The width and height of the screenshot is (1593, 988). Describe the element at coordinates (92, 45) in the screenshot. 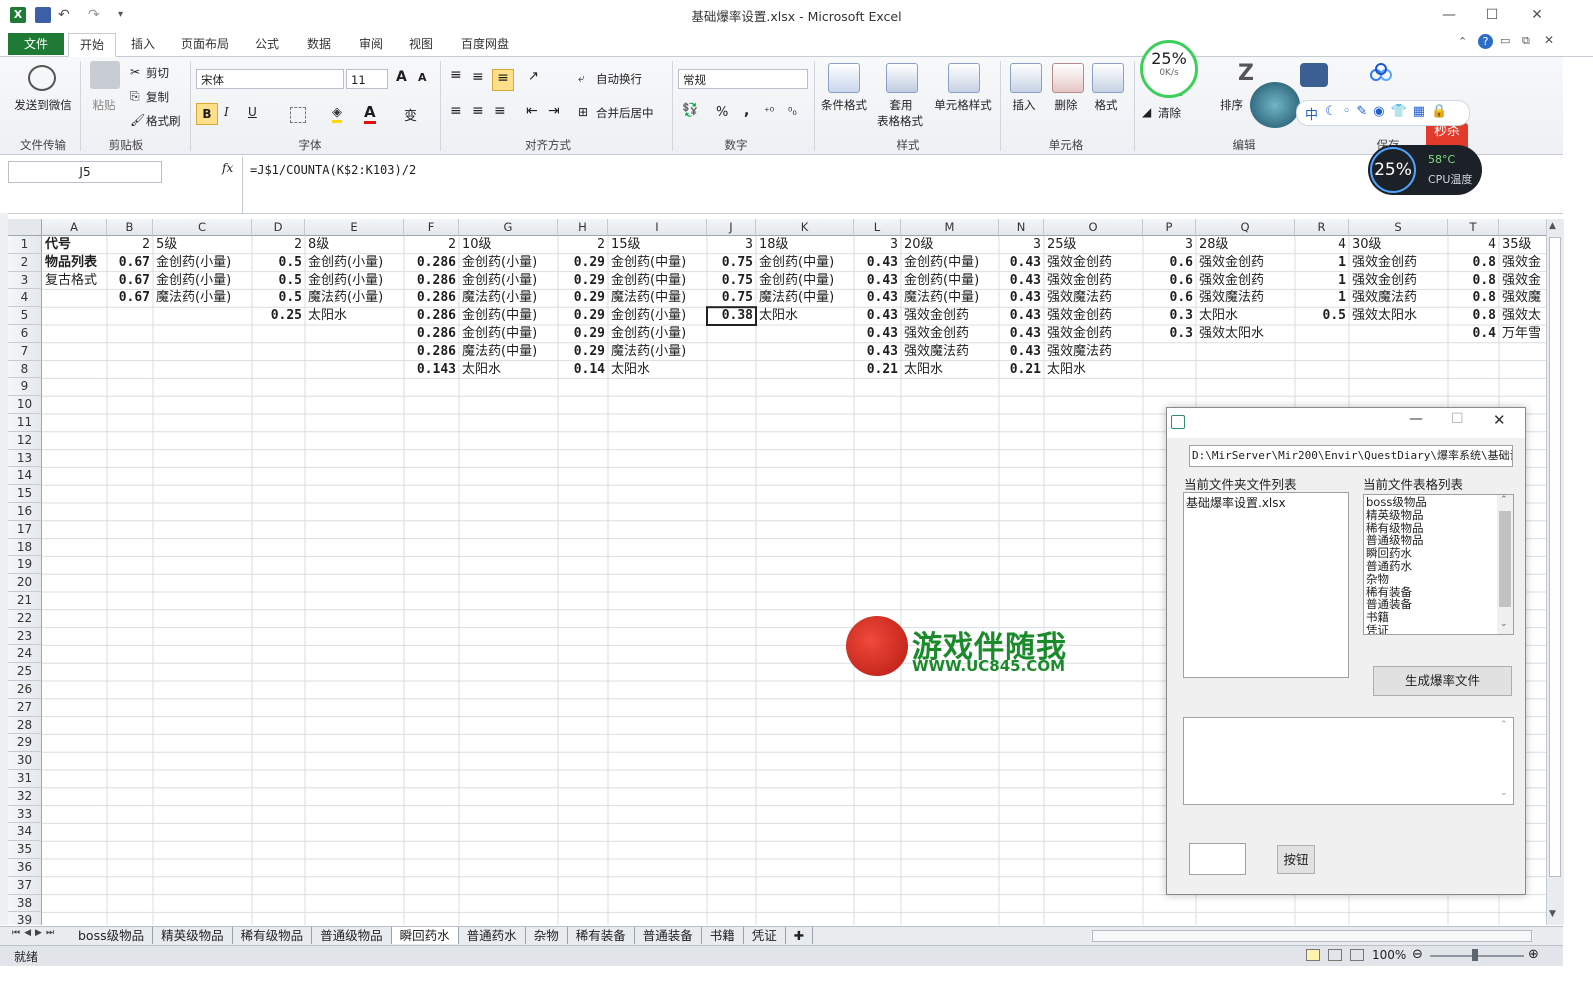

I see `tab-home: 开始` at that location.